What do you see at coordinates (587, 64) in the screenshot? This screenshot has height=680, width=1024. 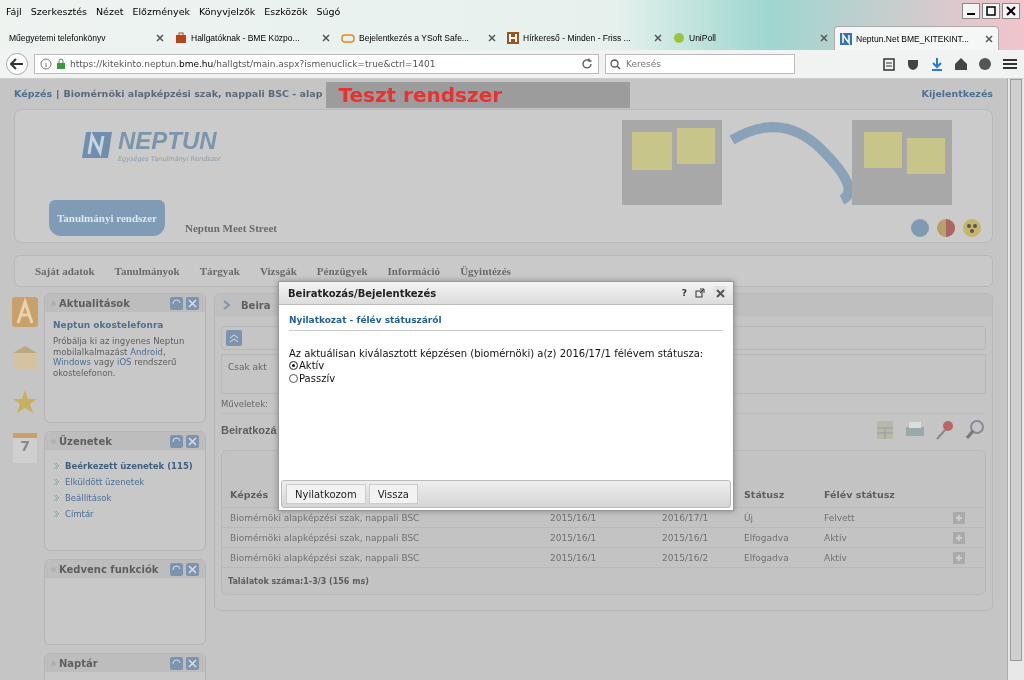 I see `reload-icon` at bounding box center [587, 64].